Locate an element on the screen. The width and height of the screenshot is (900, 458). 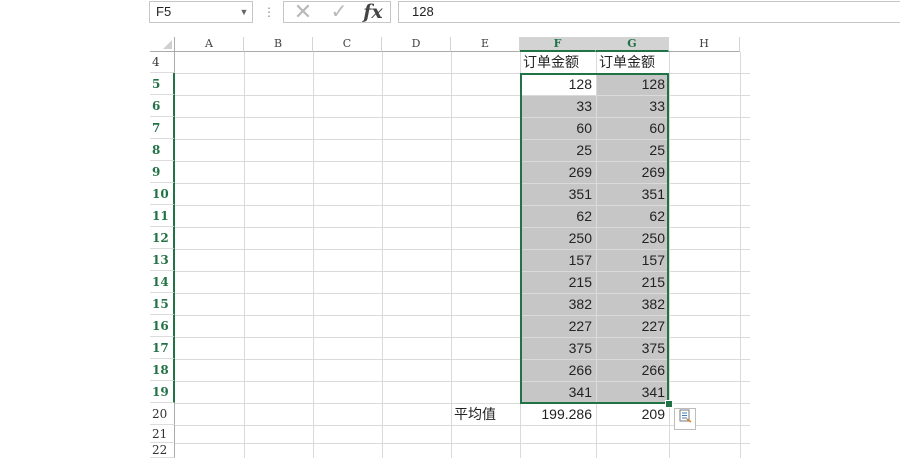
column-header-c: C is located at coordinates (347, 44).